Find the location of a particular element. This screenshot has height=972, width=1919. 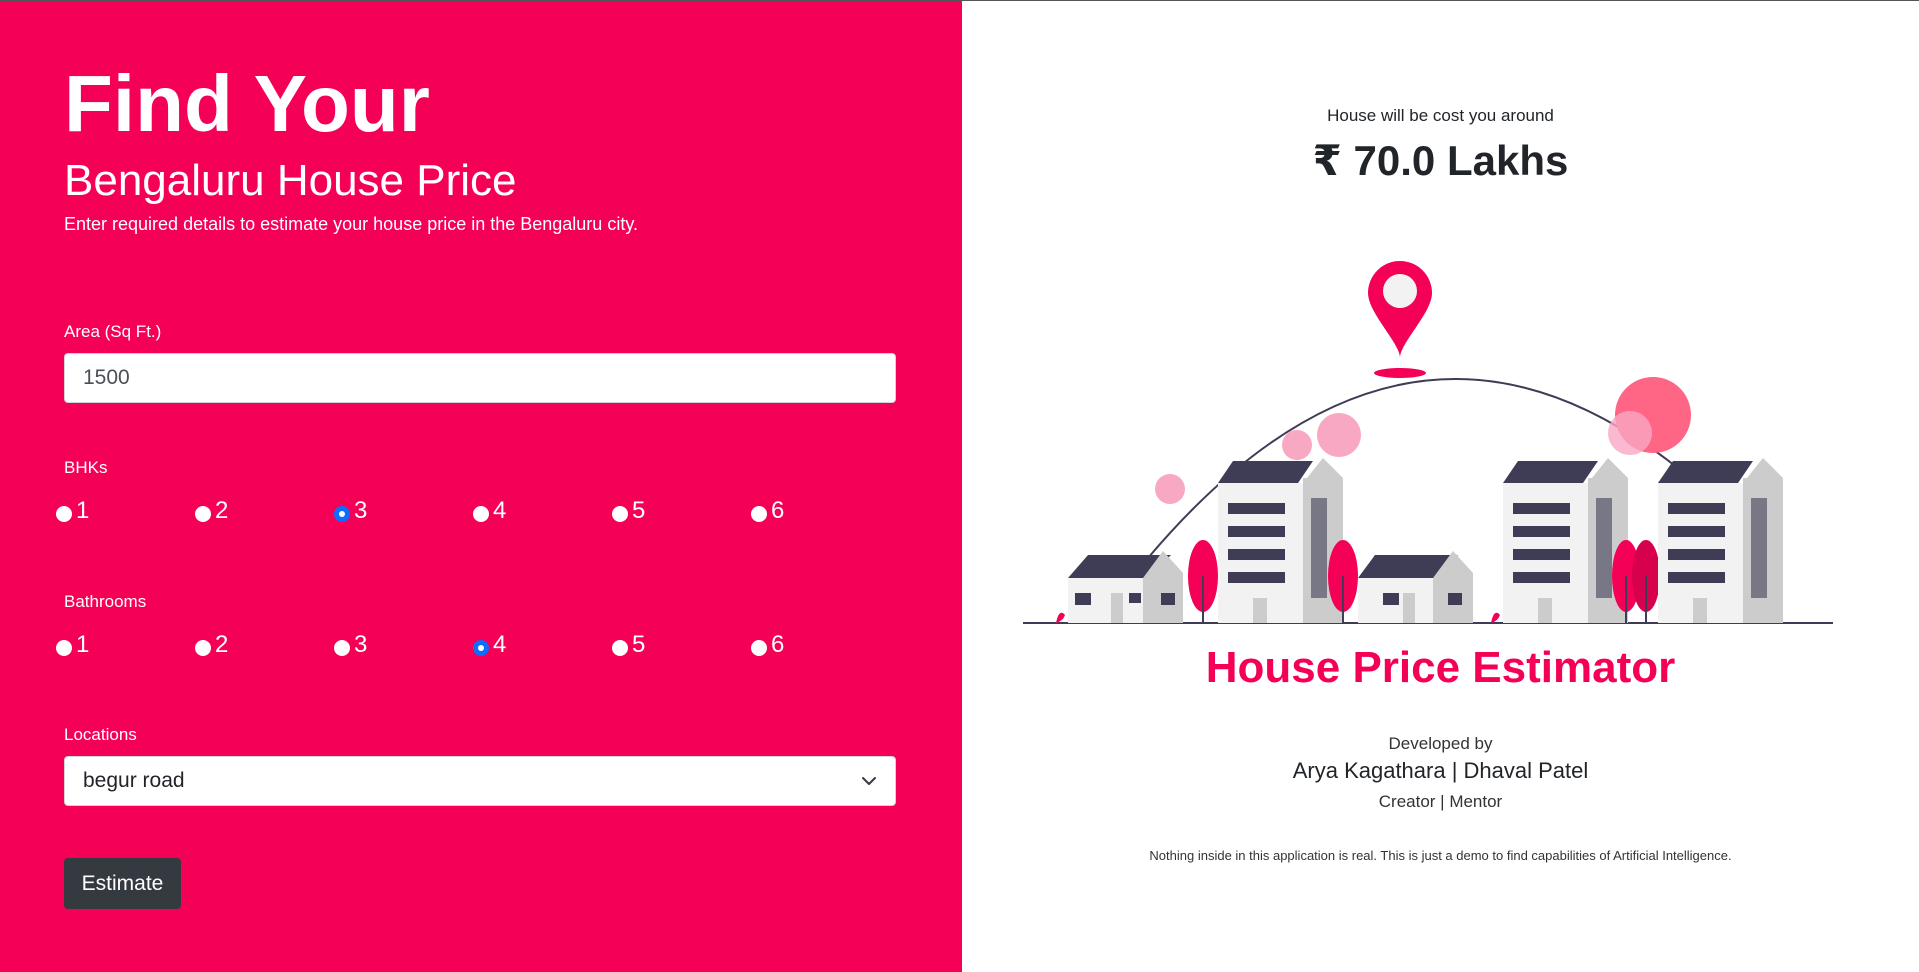

bathrooms-option-label: 3 is located at coordinates (361, 644).